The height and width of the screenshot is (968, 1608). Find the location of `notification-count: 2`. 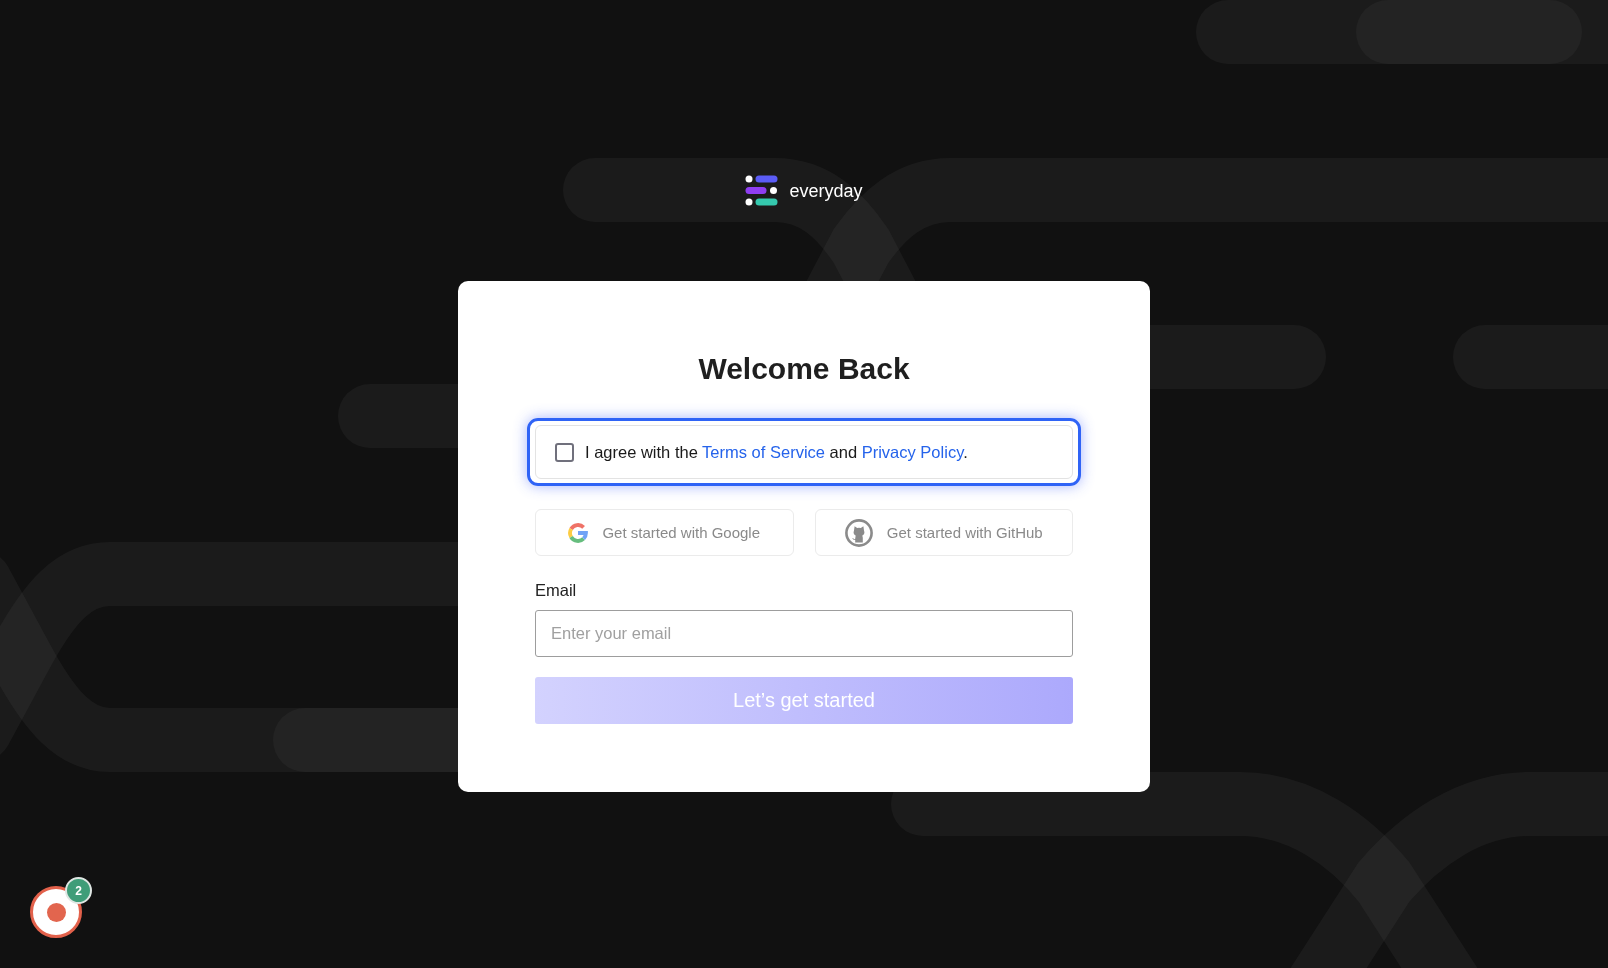

notification-count: 2 is located at coordinates (78, 890).